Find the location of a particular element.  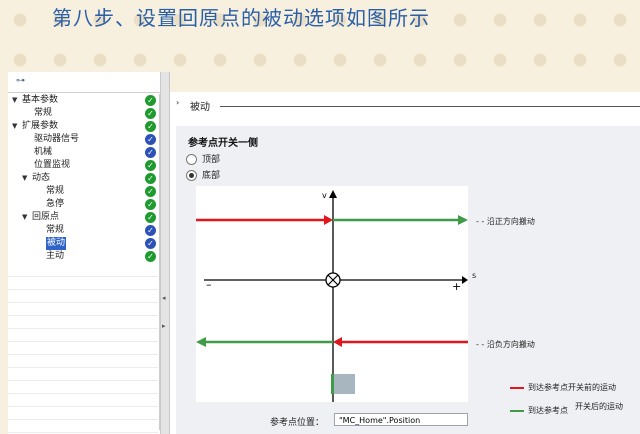

radio-top: 顶部 is located at coordinates (203, 158).